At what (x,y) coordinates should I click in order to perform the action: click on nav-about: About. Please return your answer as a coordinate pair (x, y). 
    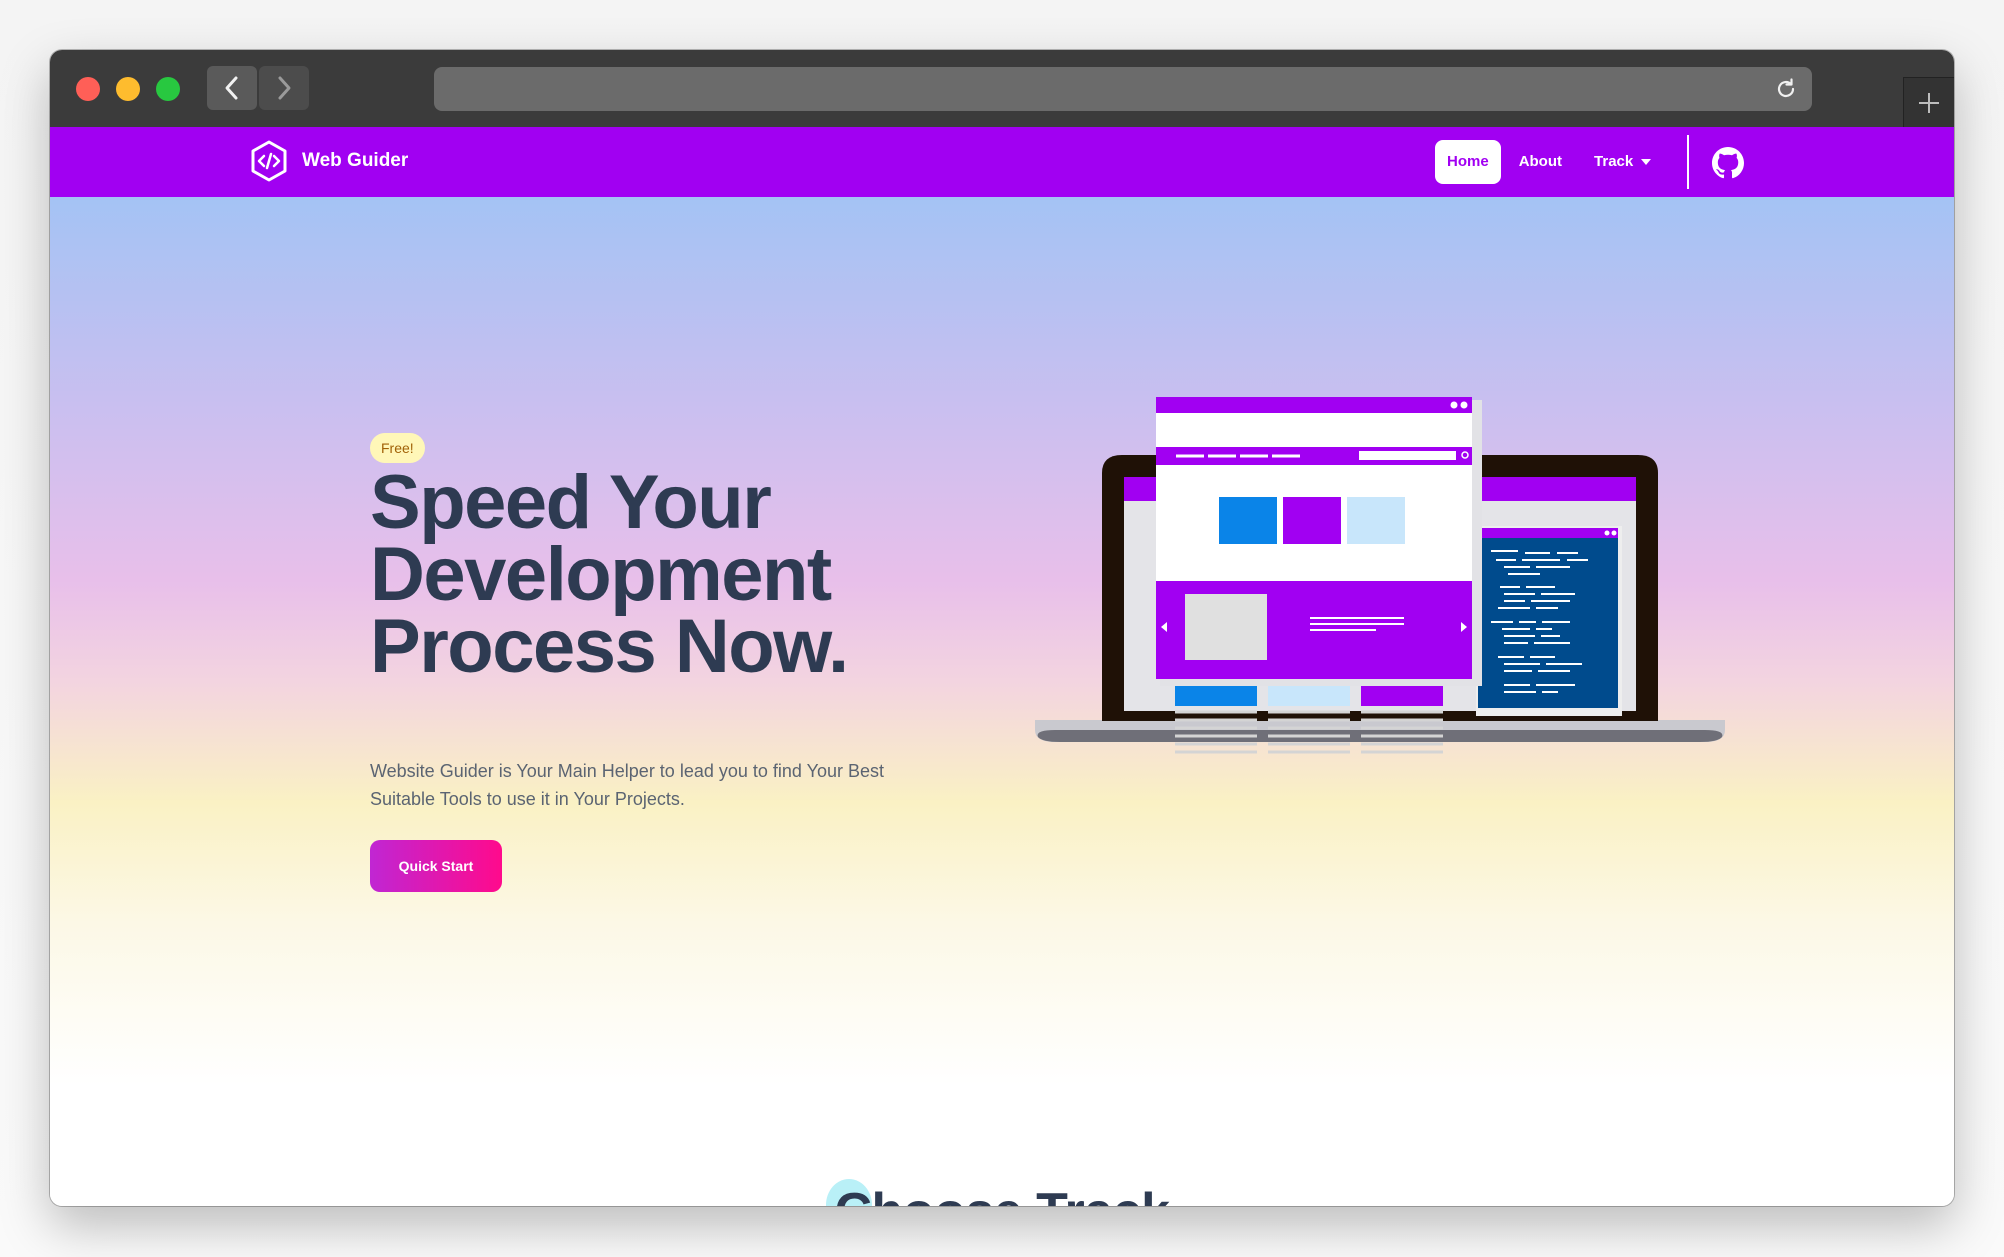
    Looking at the image, I should click on (1540, 162).